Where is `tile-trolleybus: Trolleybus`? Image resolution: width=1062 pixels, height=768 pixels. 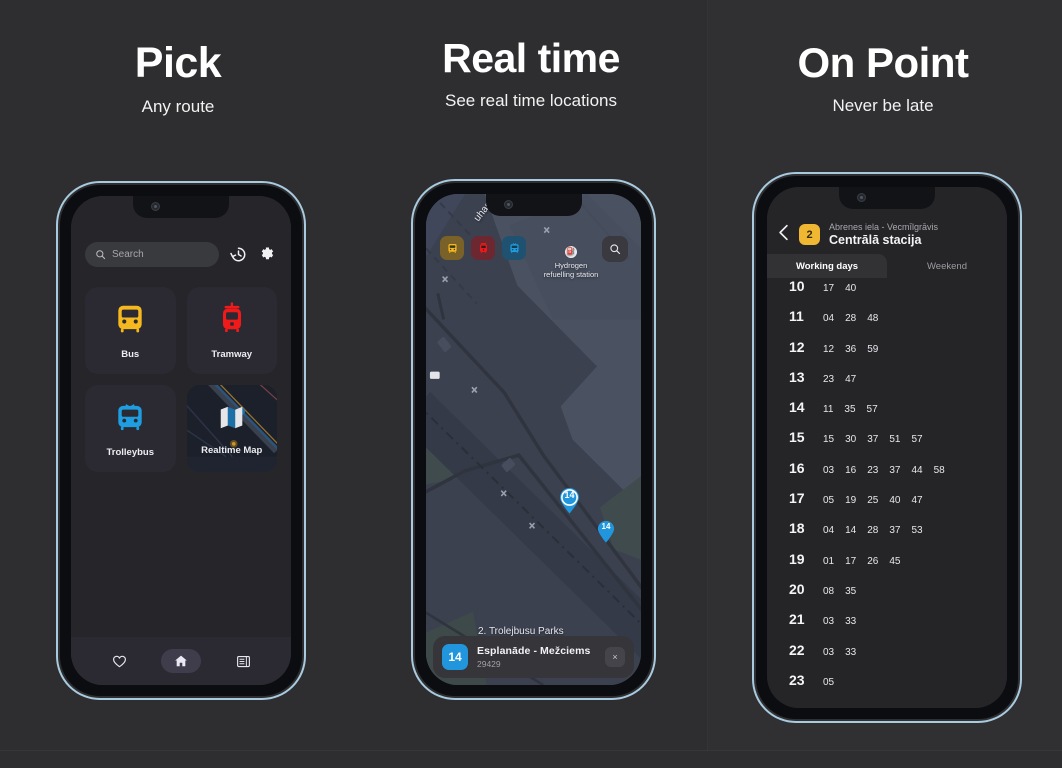
tile-trolleybus: Trolleybus is located at coordinates (130, 428).